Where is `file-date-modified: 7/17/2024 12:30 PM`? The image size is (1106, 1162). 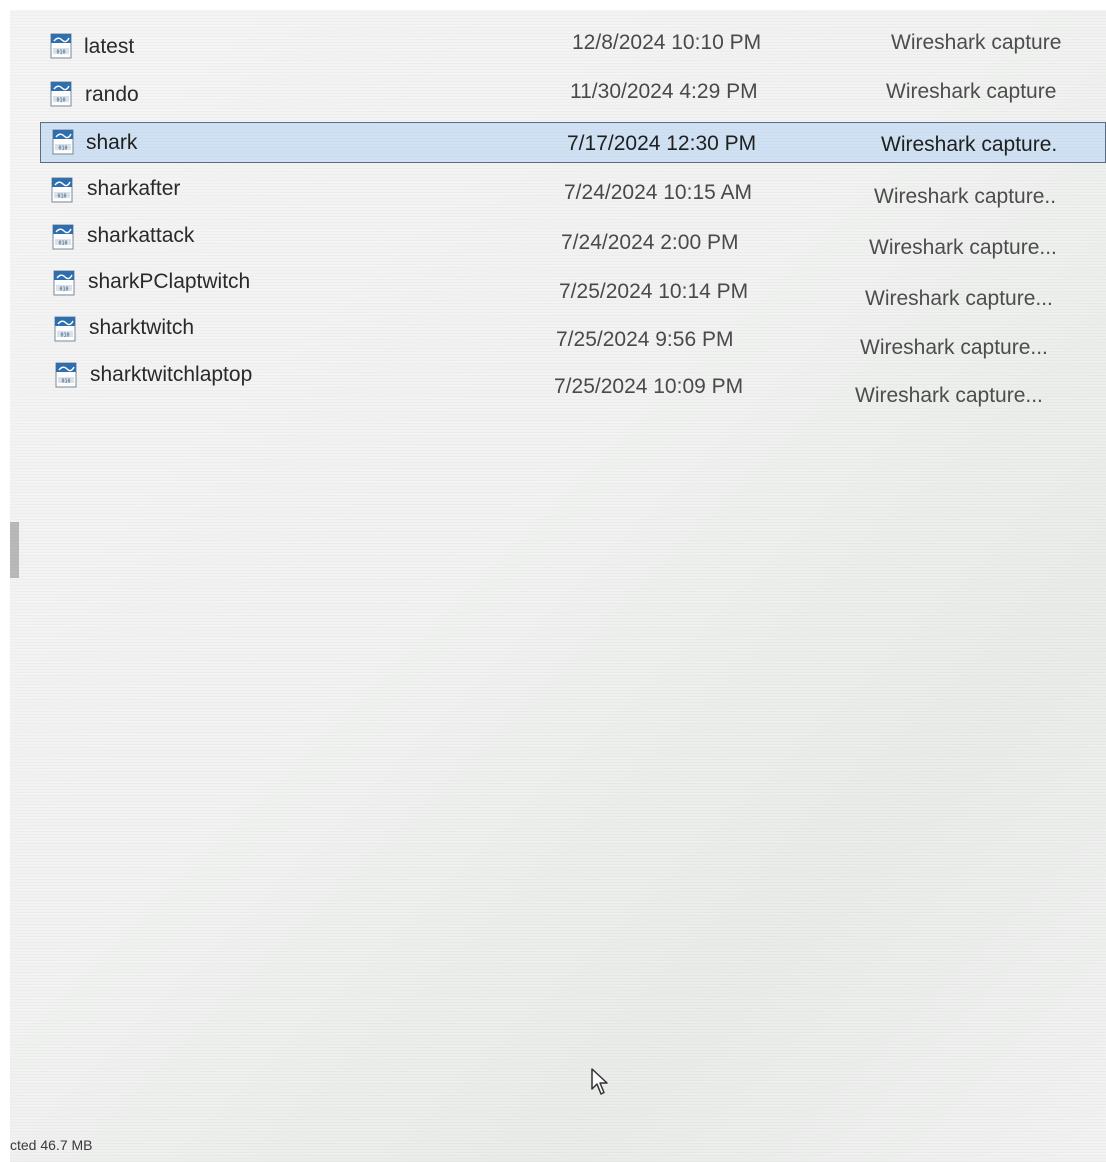 file-date-modified: 7/17/2024 12:30 PM is located at coordinates (662, 143).